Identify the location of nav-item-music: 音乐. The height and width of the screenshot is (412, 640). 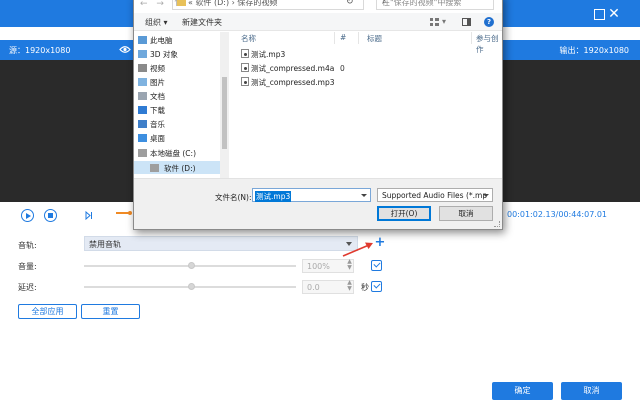
(151, 124).